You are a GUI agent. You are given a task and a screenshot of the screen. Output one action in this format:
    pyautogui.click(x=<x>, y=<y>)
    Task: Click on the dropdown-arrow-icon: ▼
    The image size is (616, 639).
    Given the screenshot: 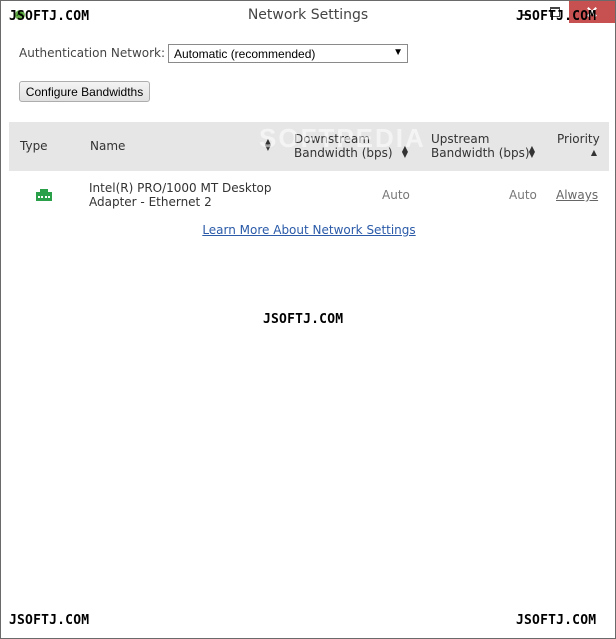 What is the action you would take?
    pyautogui.click(x=398, y=52)
    